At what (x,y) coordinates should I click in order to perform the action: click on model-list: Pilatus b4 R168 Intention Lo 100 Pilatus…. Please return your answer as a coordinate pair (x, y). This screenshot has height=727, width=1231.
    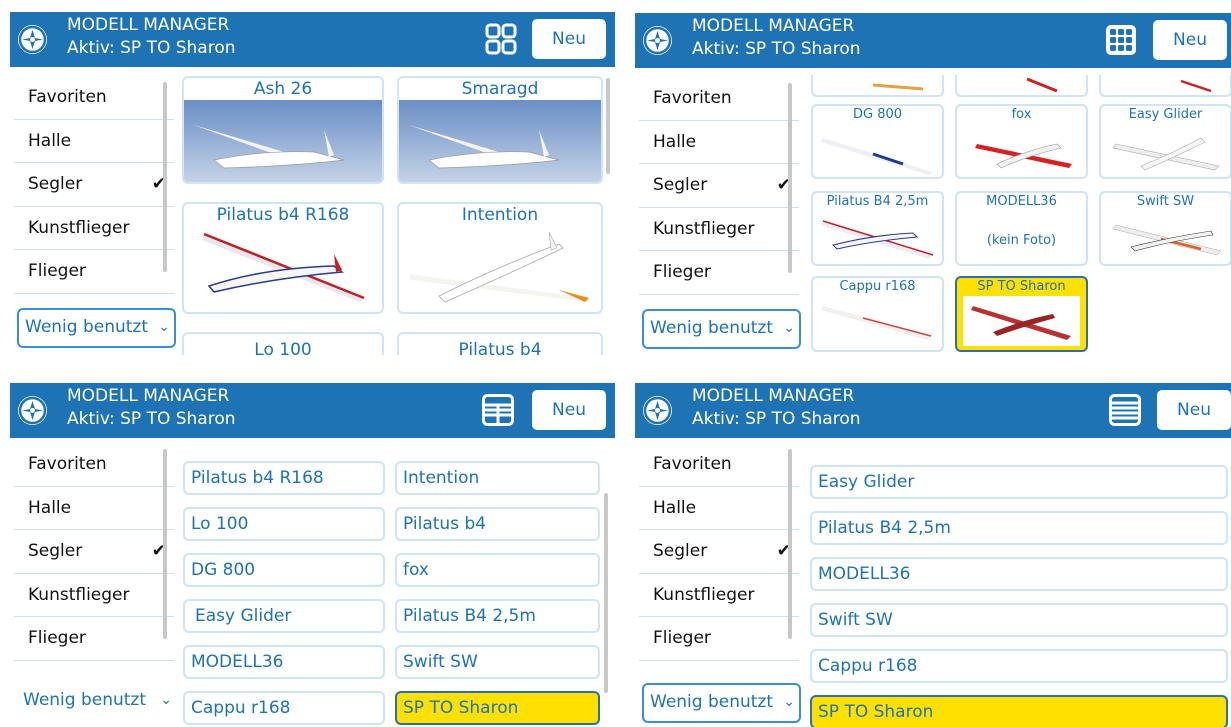
    Looking at the image, I should click on (398, 586).